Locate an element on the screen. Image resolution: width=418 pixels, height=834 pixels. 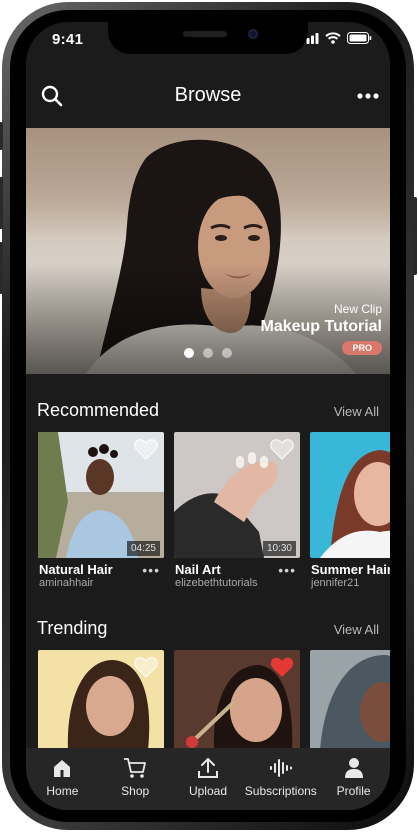
recommended-header: Recommended View All is located at coordinates (208, 412).